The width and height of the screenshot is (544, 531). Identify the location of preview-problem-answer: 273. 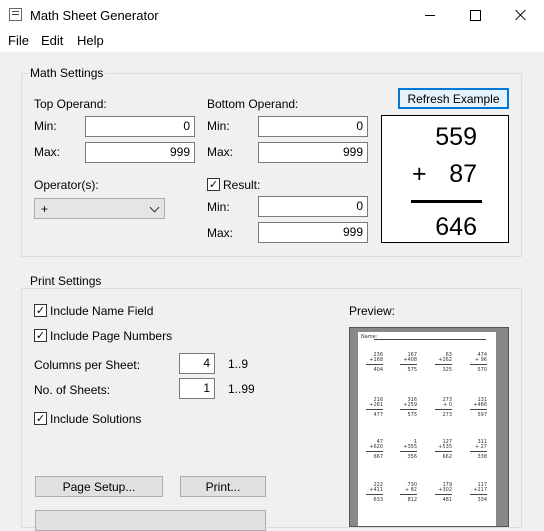
(447, 415).